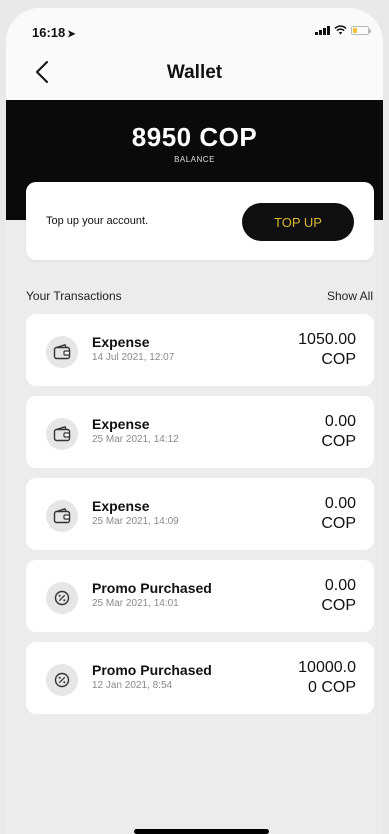 This screenshot has height=834, width=389. I want to click on battery-icon, so click(361, 30).